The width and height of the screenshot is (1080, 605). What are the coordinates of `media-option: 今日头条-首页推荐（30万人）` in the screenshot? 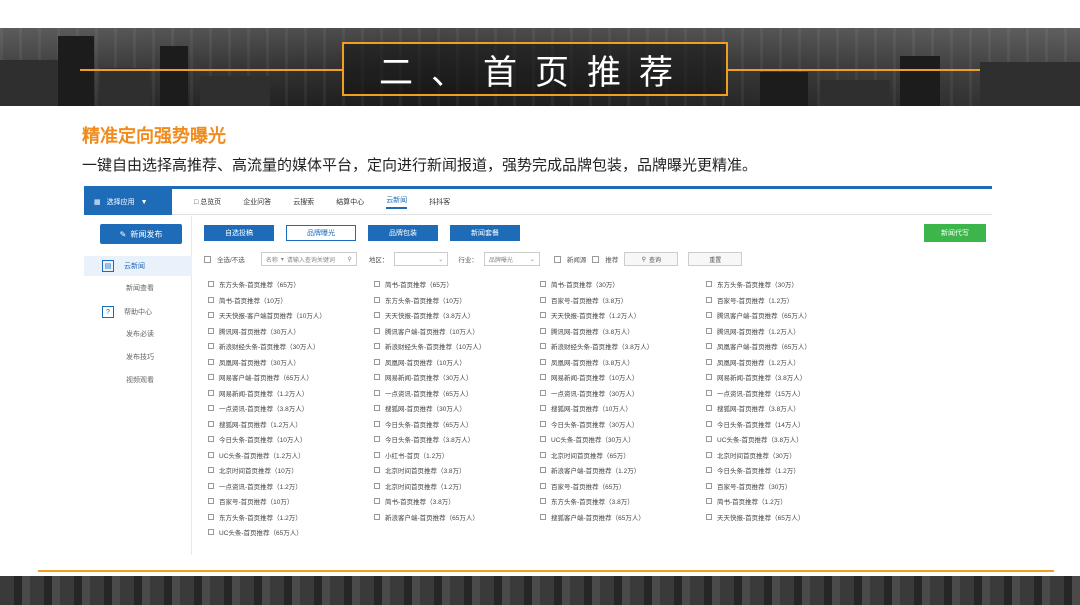 It's located at (589, 424).